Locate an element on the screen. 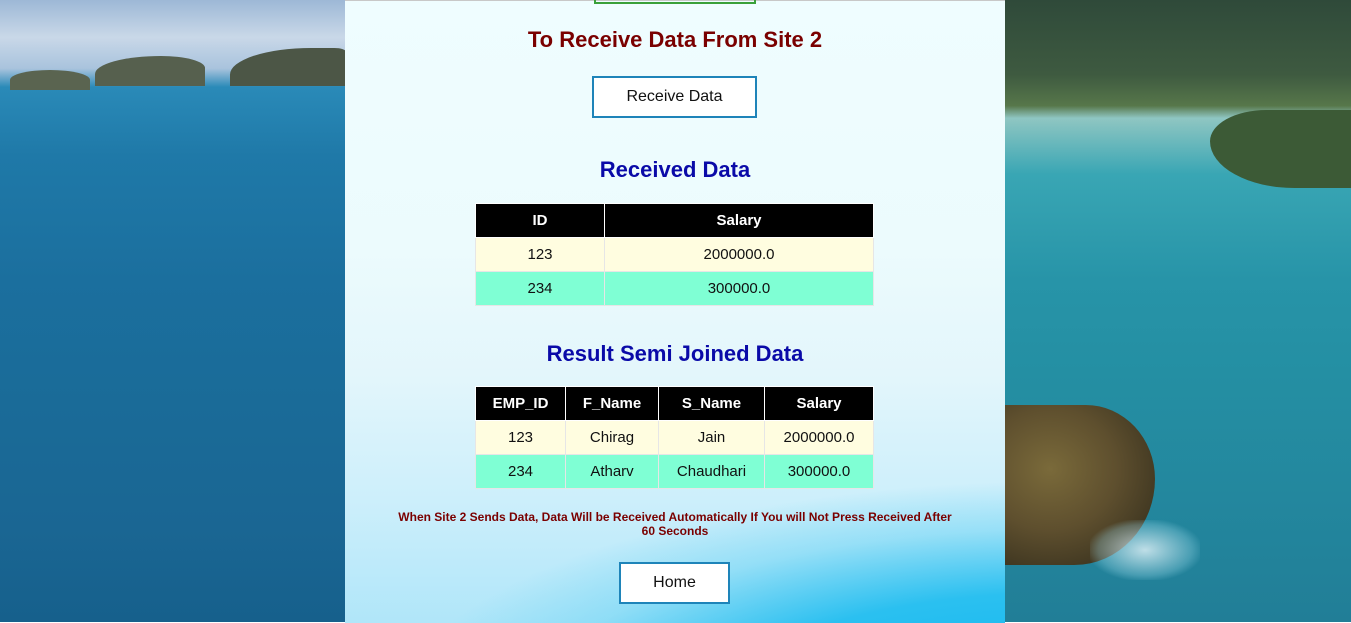 The width and height of the screenshot is (1351, 623). table-header-row: EMP_ID F_Name S_Name Salary is located at coordinates (674, 403).